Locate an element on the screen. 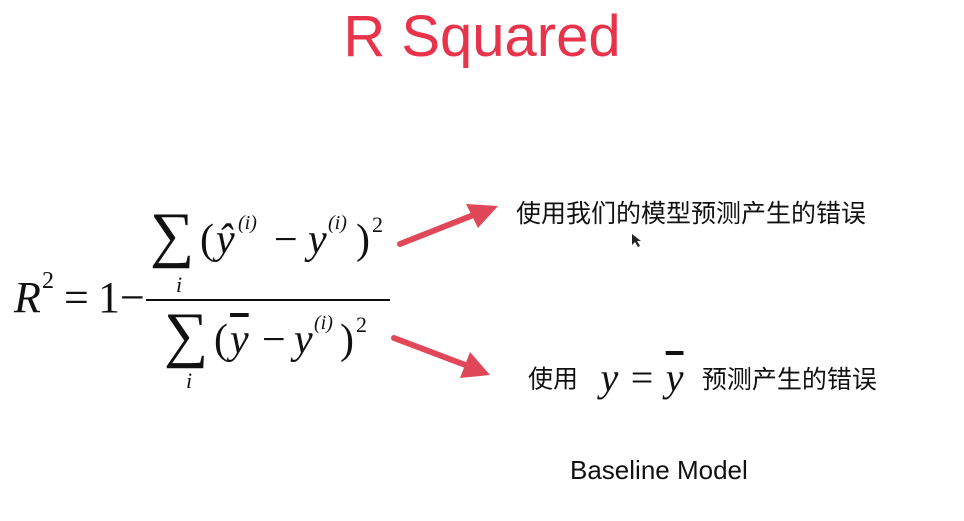  baseline-math-equals: = is located at coordinates (642, 377).